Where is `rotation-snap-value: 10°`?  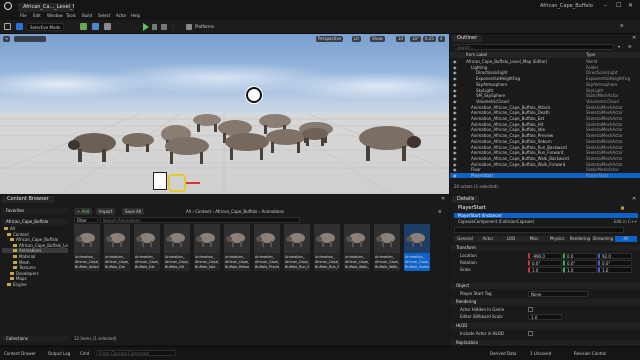
rotation-snap-value: 10° is located at coordinates (416, 39).